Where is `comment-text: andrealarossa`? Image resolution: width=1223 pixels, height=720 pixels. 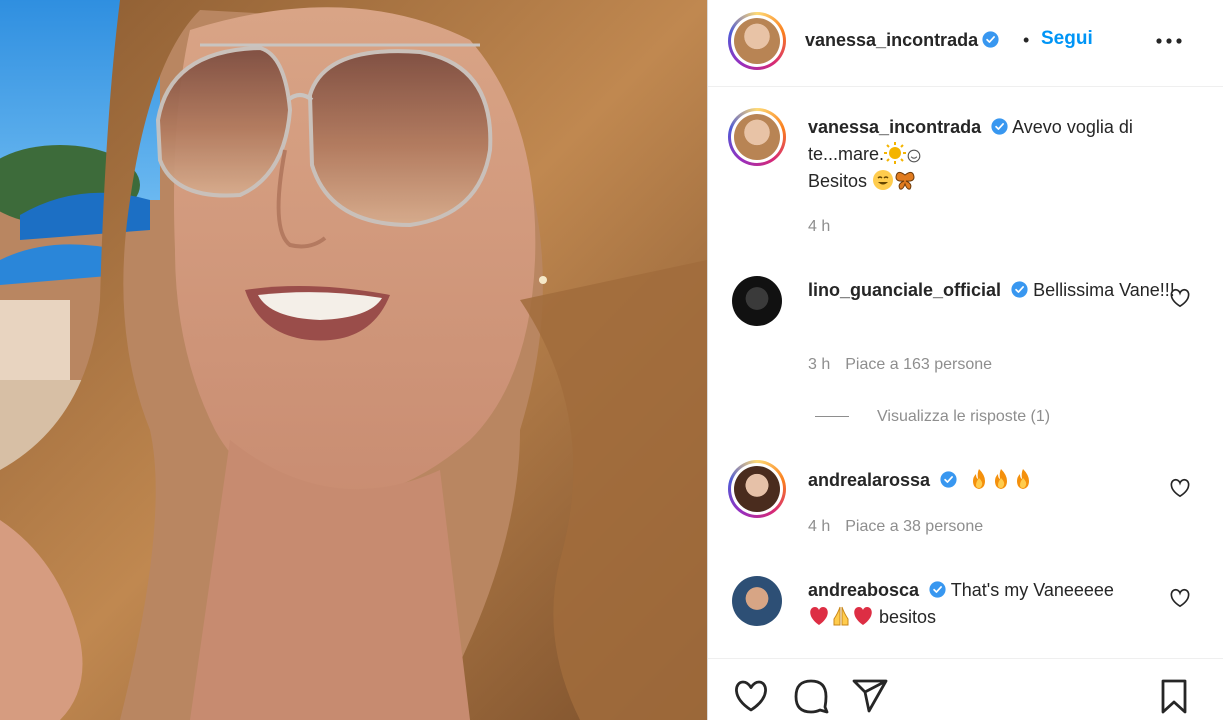
comment-text: andrealarossa is located at coordinates (993, 480).